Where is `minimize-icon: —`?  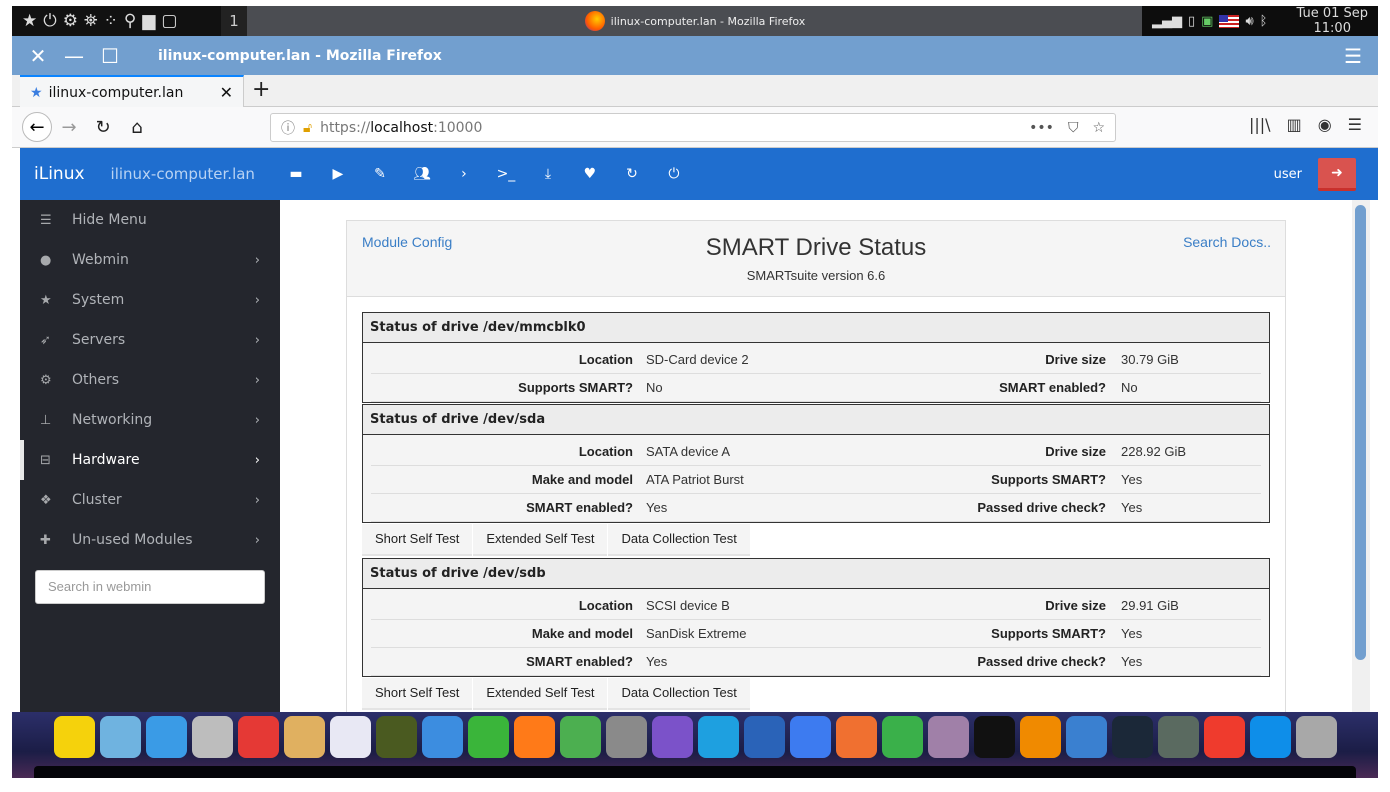 minimize-icon: — is located at coordinates (74, 56).